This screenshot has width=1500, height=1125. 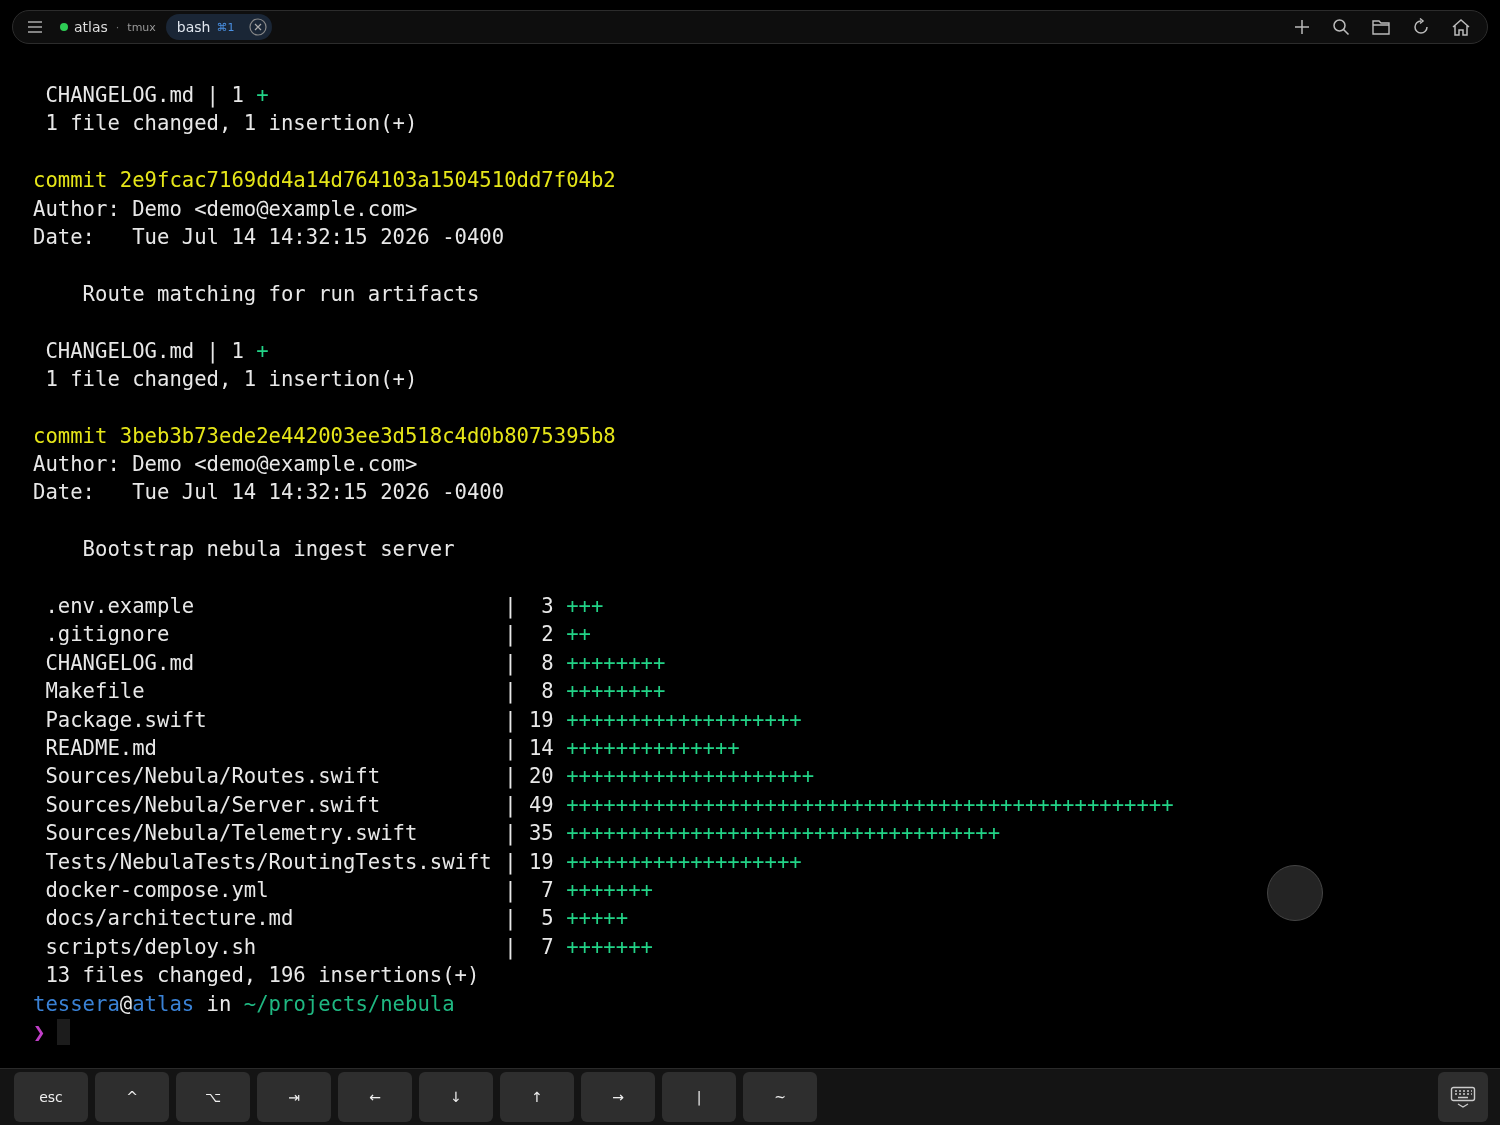 I want to click on terminal-line: docker-compose.yml | 7 +++++++, so click(x=348, y=890).